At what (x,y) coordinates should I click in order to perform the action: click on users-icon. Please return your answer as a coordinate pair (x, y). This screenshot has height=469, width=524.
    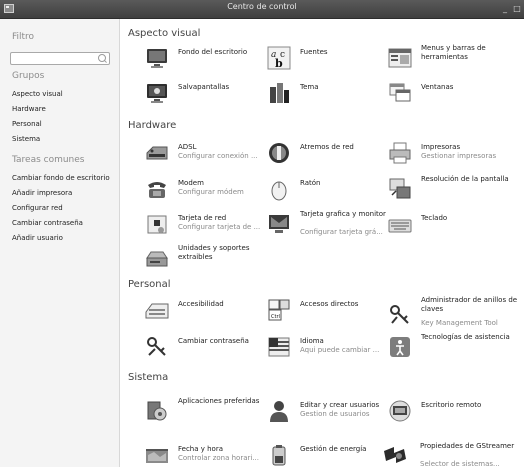
    Looking at the image, I should click on (279, 411).